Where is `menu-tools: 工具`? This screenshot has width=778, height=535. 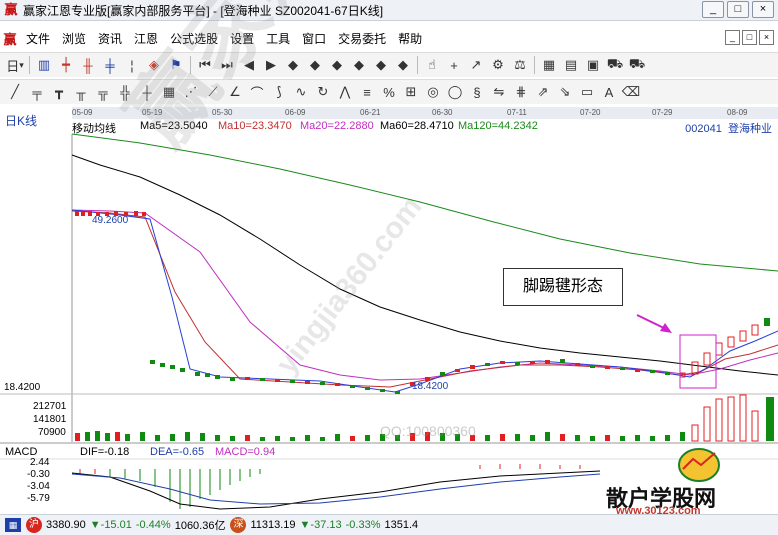 menu-tools: 工具 is located at coordinates (278, 38).